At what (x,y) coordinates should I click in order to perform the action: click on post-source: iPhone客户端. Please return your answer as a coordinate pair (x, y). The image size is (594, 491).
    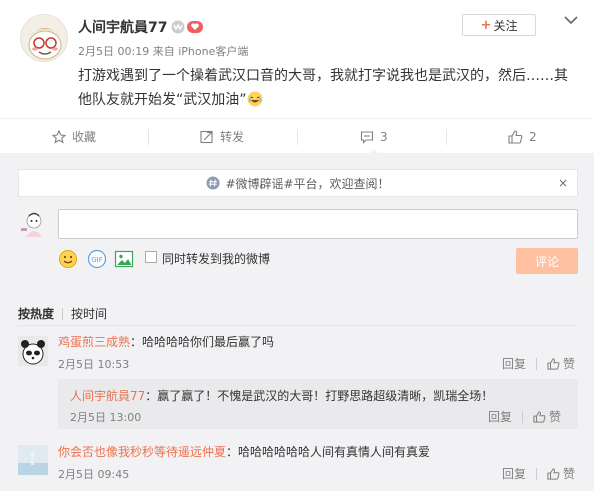
    Looking at the image, I should click on (213, 51).